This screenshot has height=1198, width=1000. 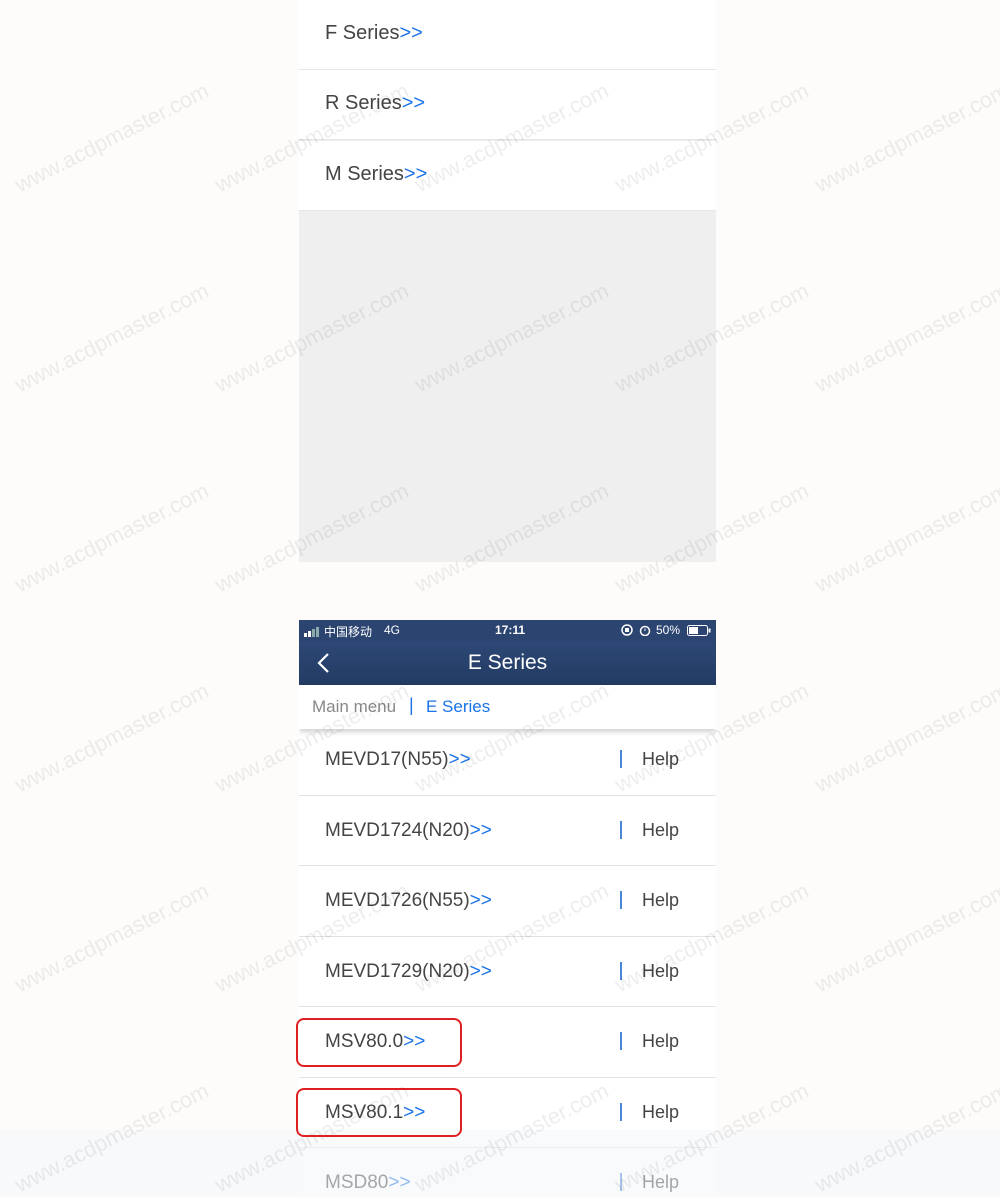 What do you see at coordinates (374, 33) in the screenshot?
I see `row-label: F Series>>` at bounding box center [374, 33].